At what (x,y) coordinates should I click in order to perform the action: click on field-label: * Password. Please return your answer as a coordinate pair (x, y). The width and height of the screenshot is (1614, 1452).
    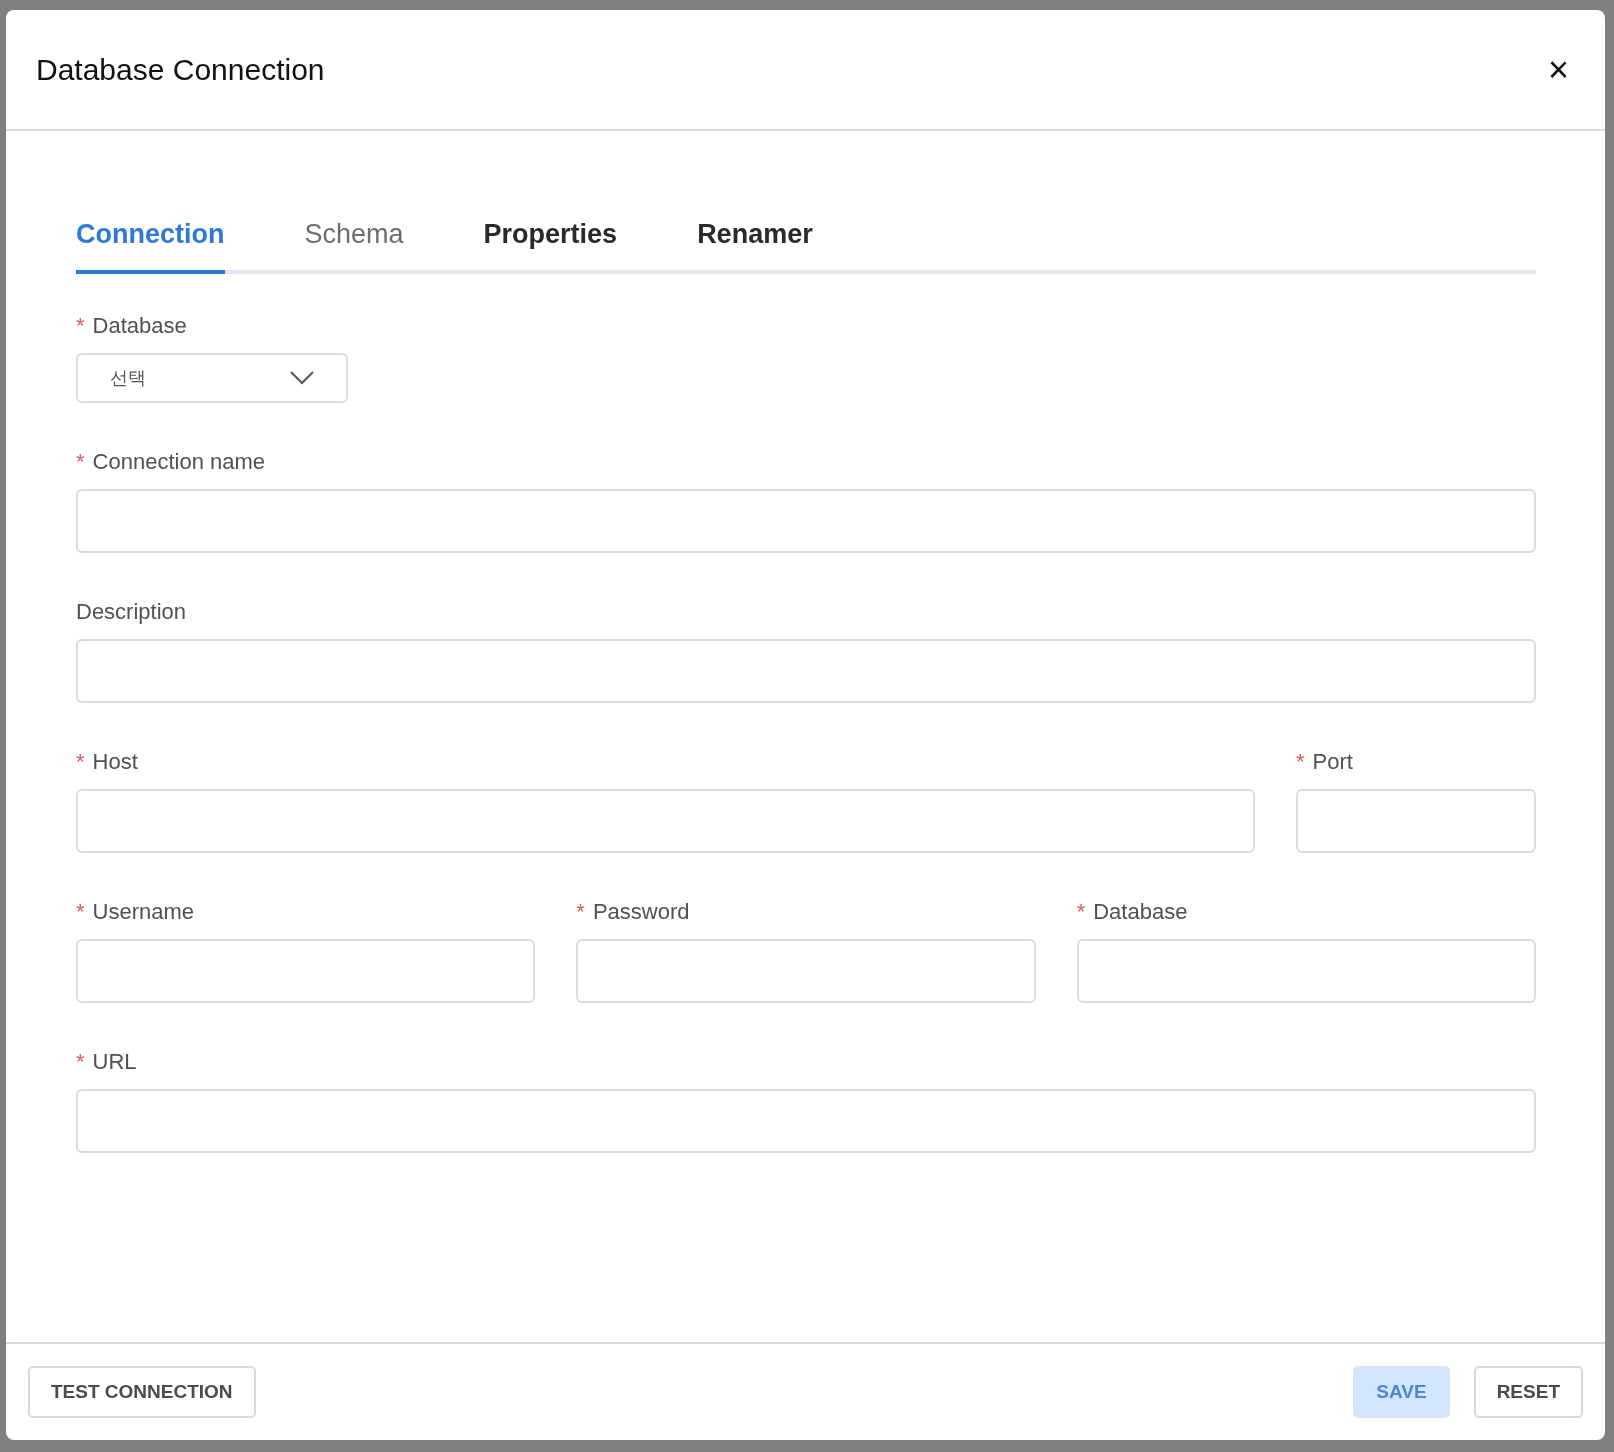
    Looking at the image, I should click on (633, 912).